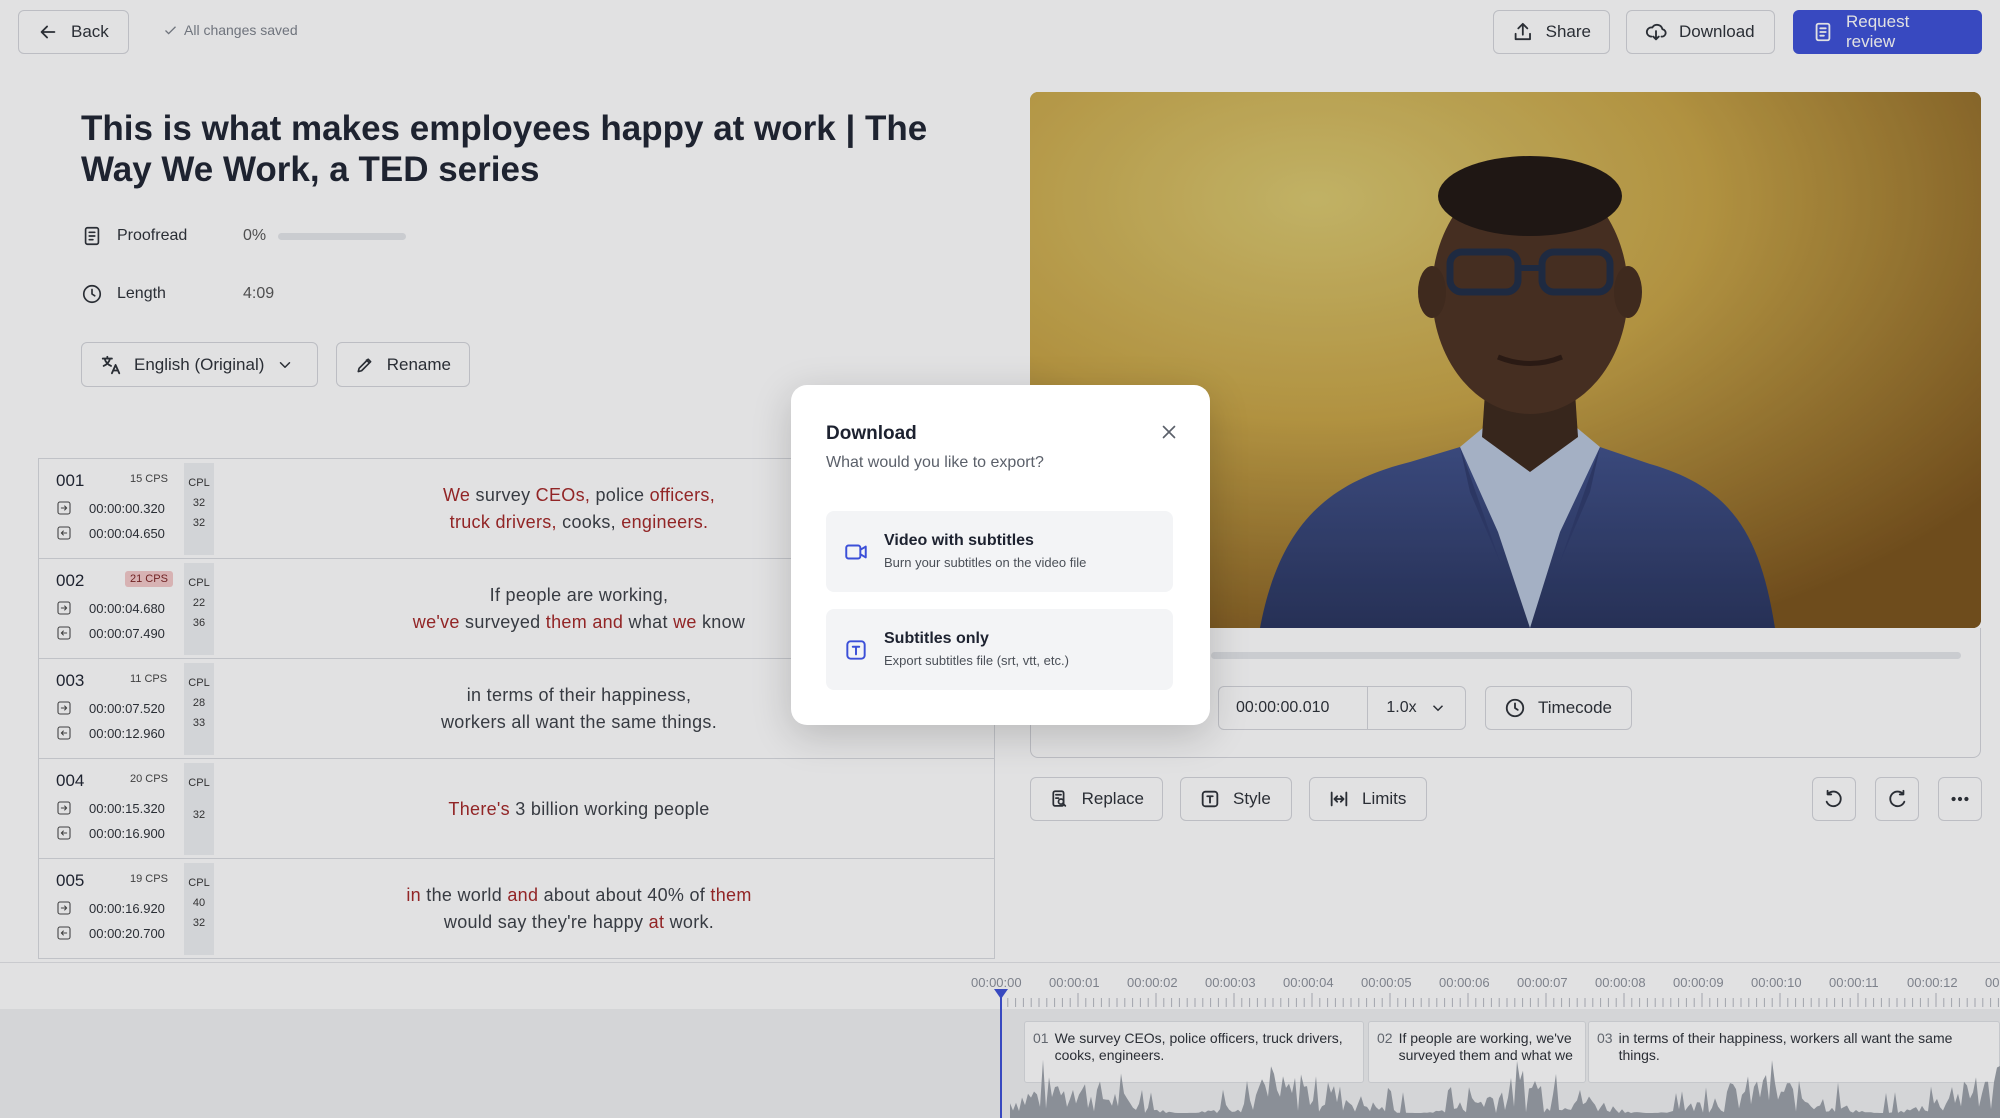  Describe the element at coordinates (871, 433) in the screenshot. I see `dialog-title: Download` at that location.